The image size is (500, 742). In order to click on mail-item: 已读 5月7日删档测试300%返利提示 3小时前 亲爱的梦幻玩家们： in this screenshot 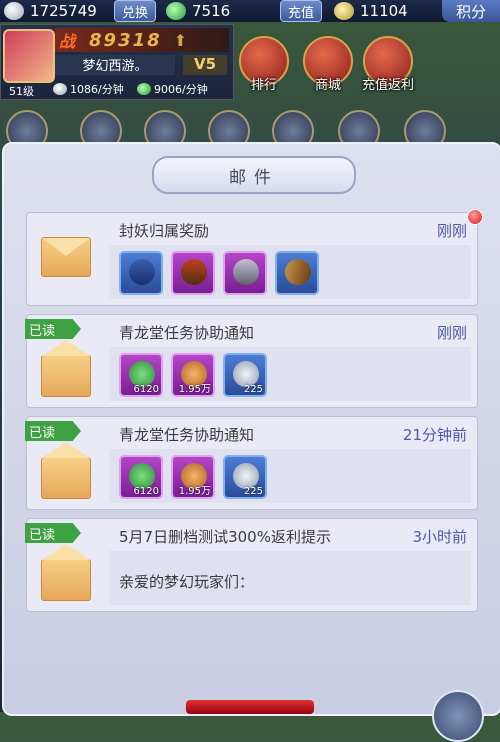, I will do `click(251, 565)`.